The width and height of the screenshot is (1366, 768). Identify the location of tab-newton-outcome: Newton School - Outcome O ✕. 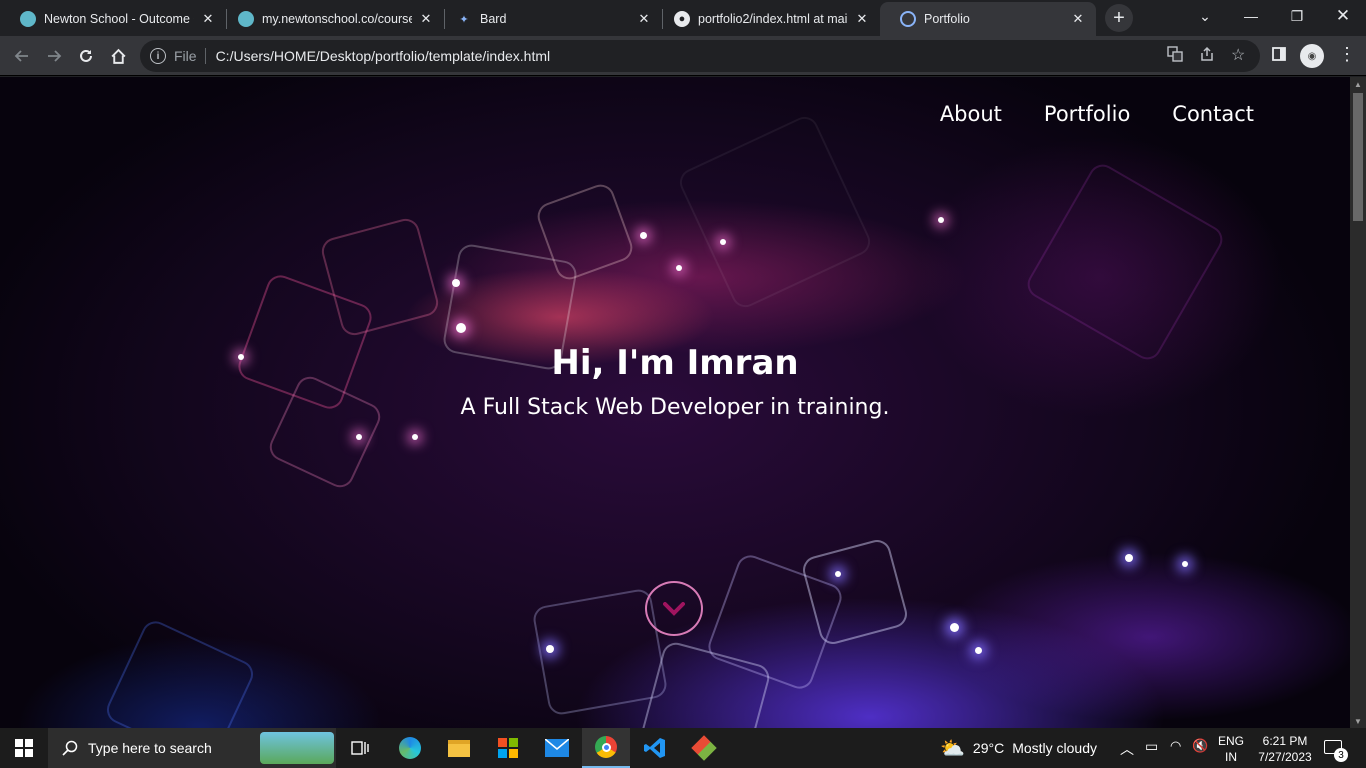
(113, 19).